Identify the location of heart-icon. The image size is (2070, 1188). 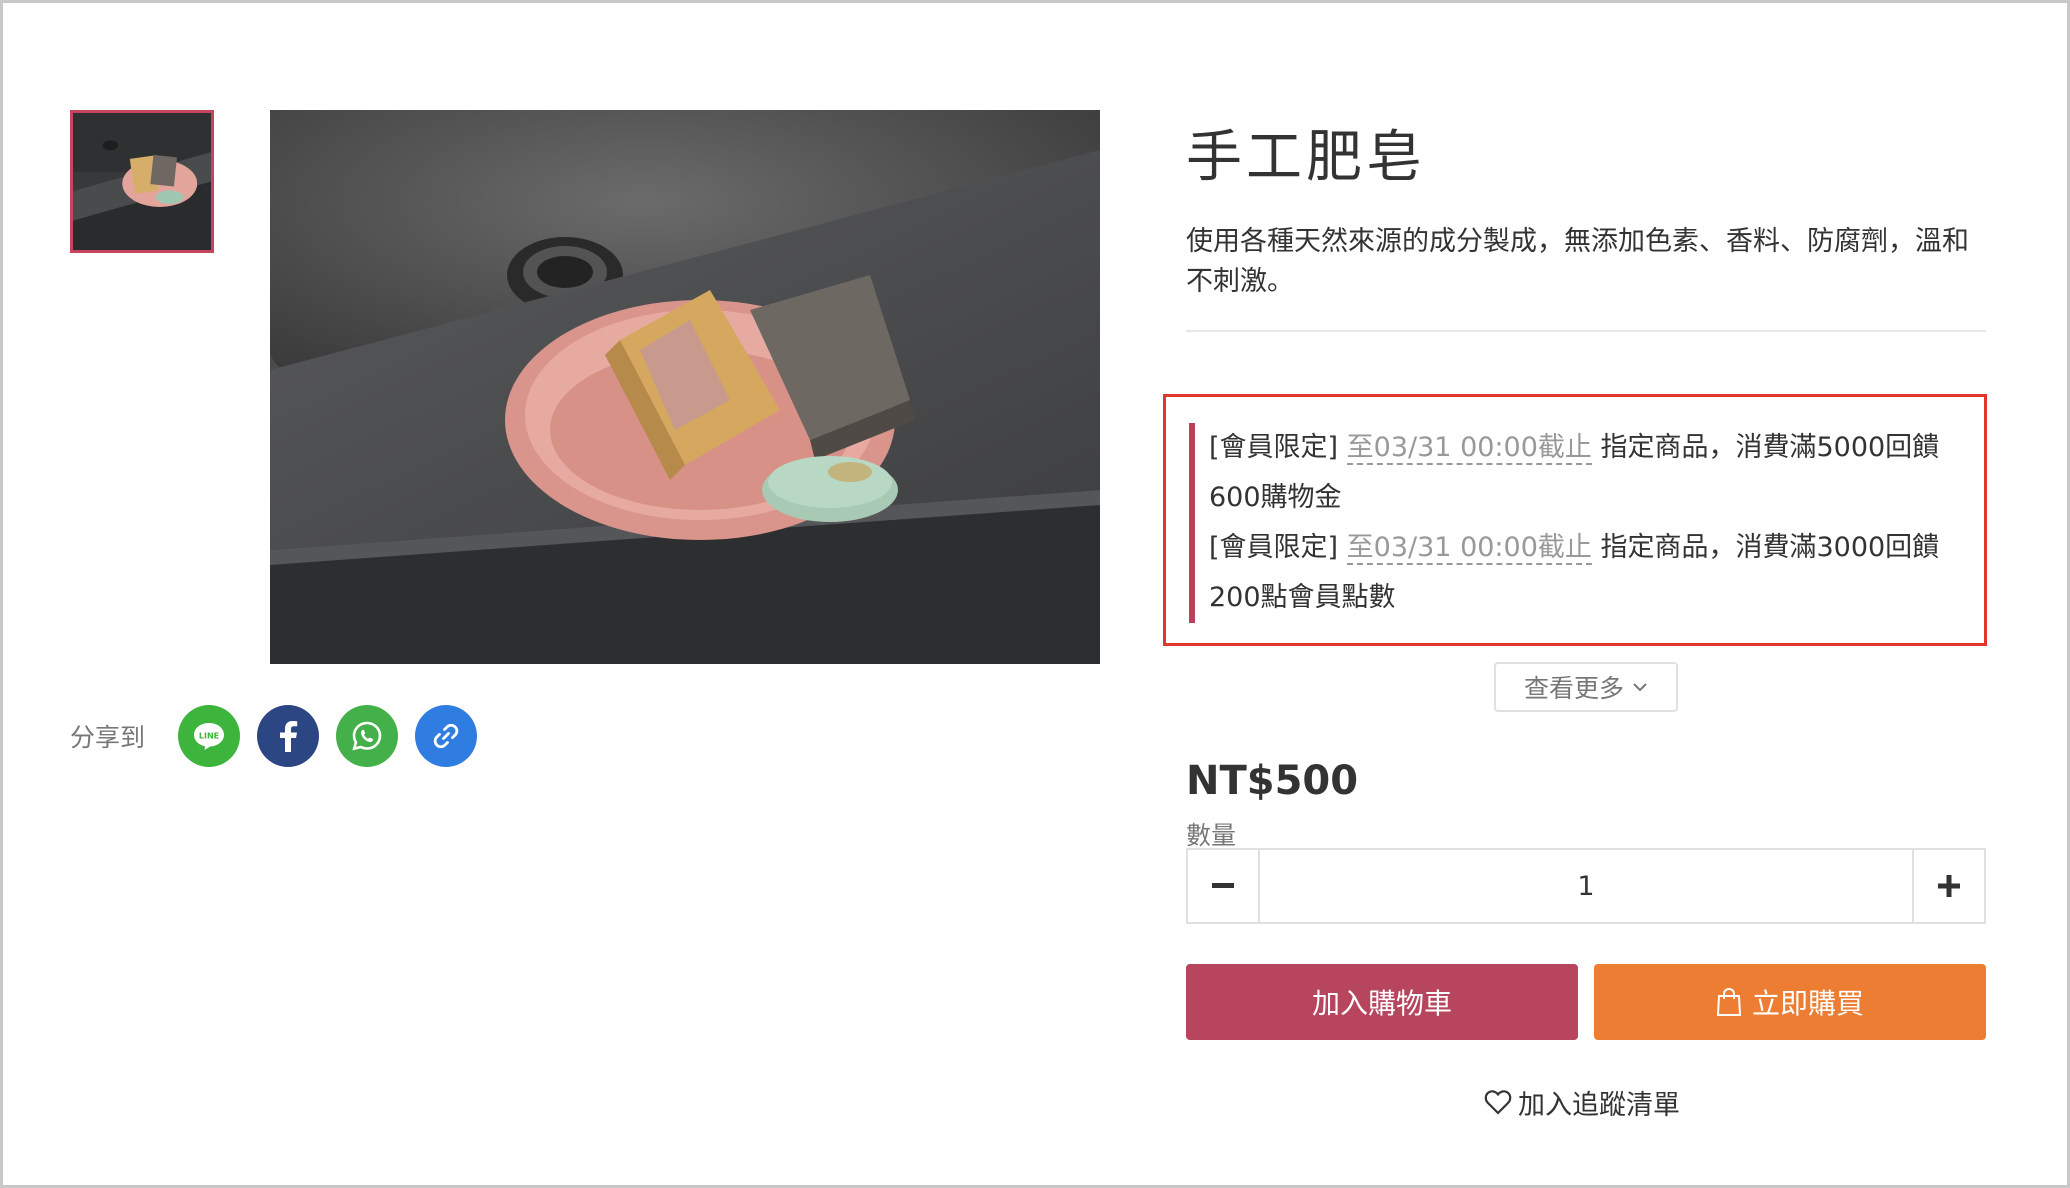
(1498, 1102).